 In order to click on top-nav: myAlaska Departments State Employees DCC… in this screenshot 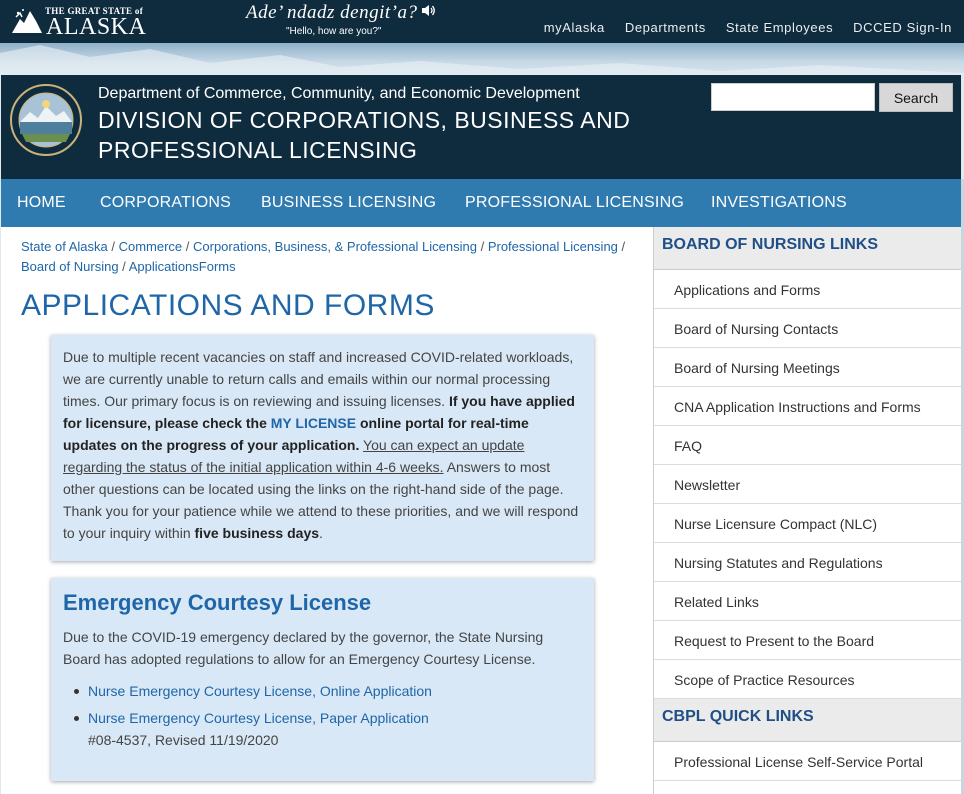, I will do `click(738, 27)`.